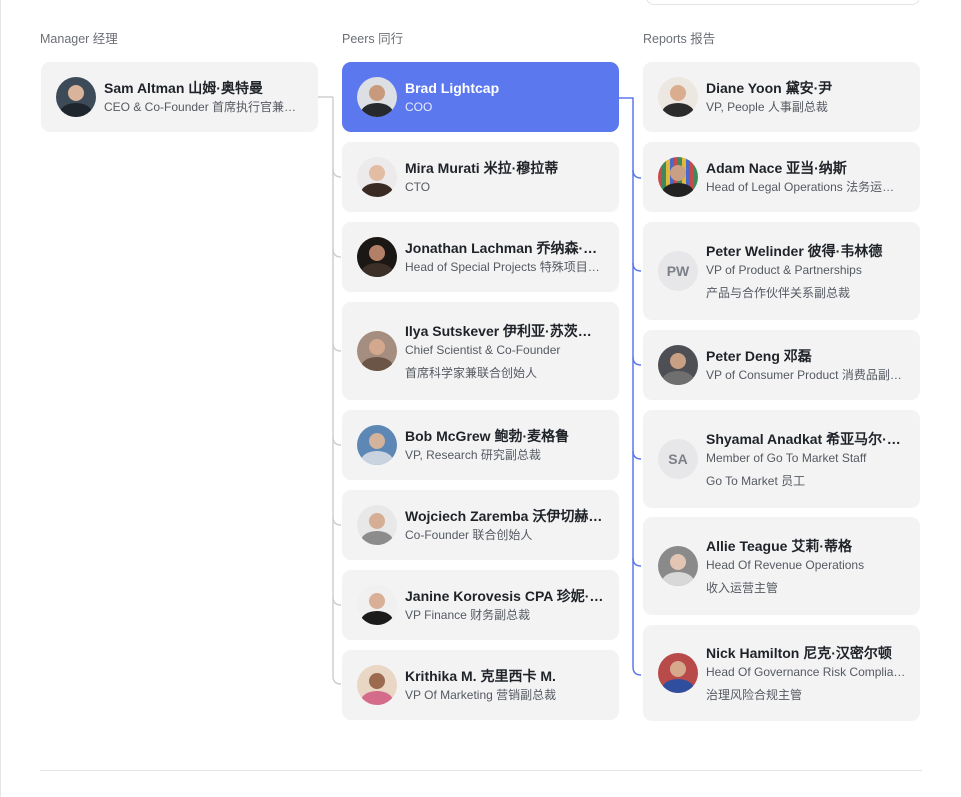 This screenshot has height=797, width=961. What do you see at coordinates (483, 349) in the screenshot?
I see `person-title: Chief Scientist & Co-Founder` at bounding box center [483, 349].